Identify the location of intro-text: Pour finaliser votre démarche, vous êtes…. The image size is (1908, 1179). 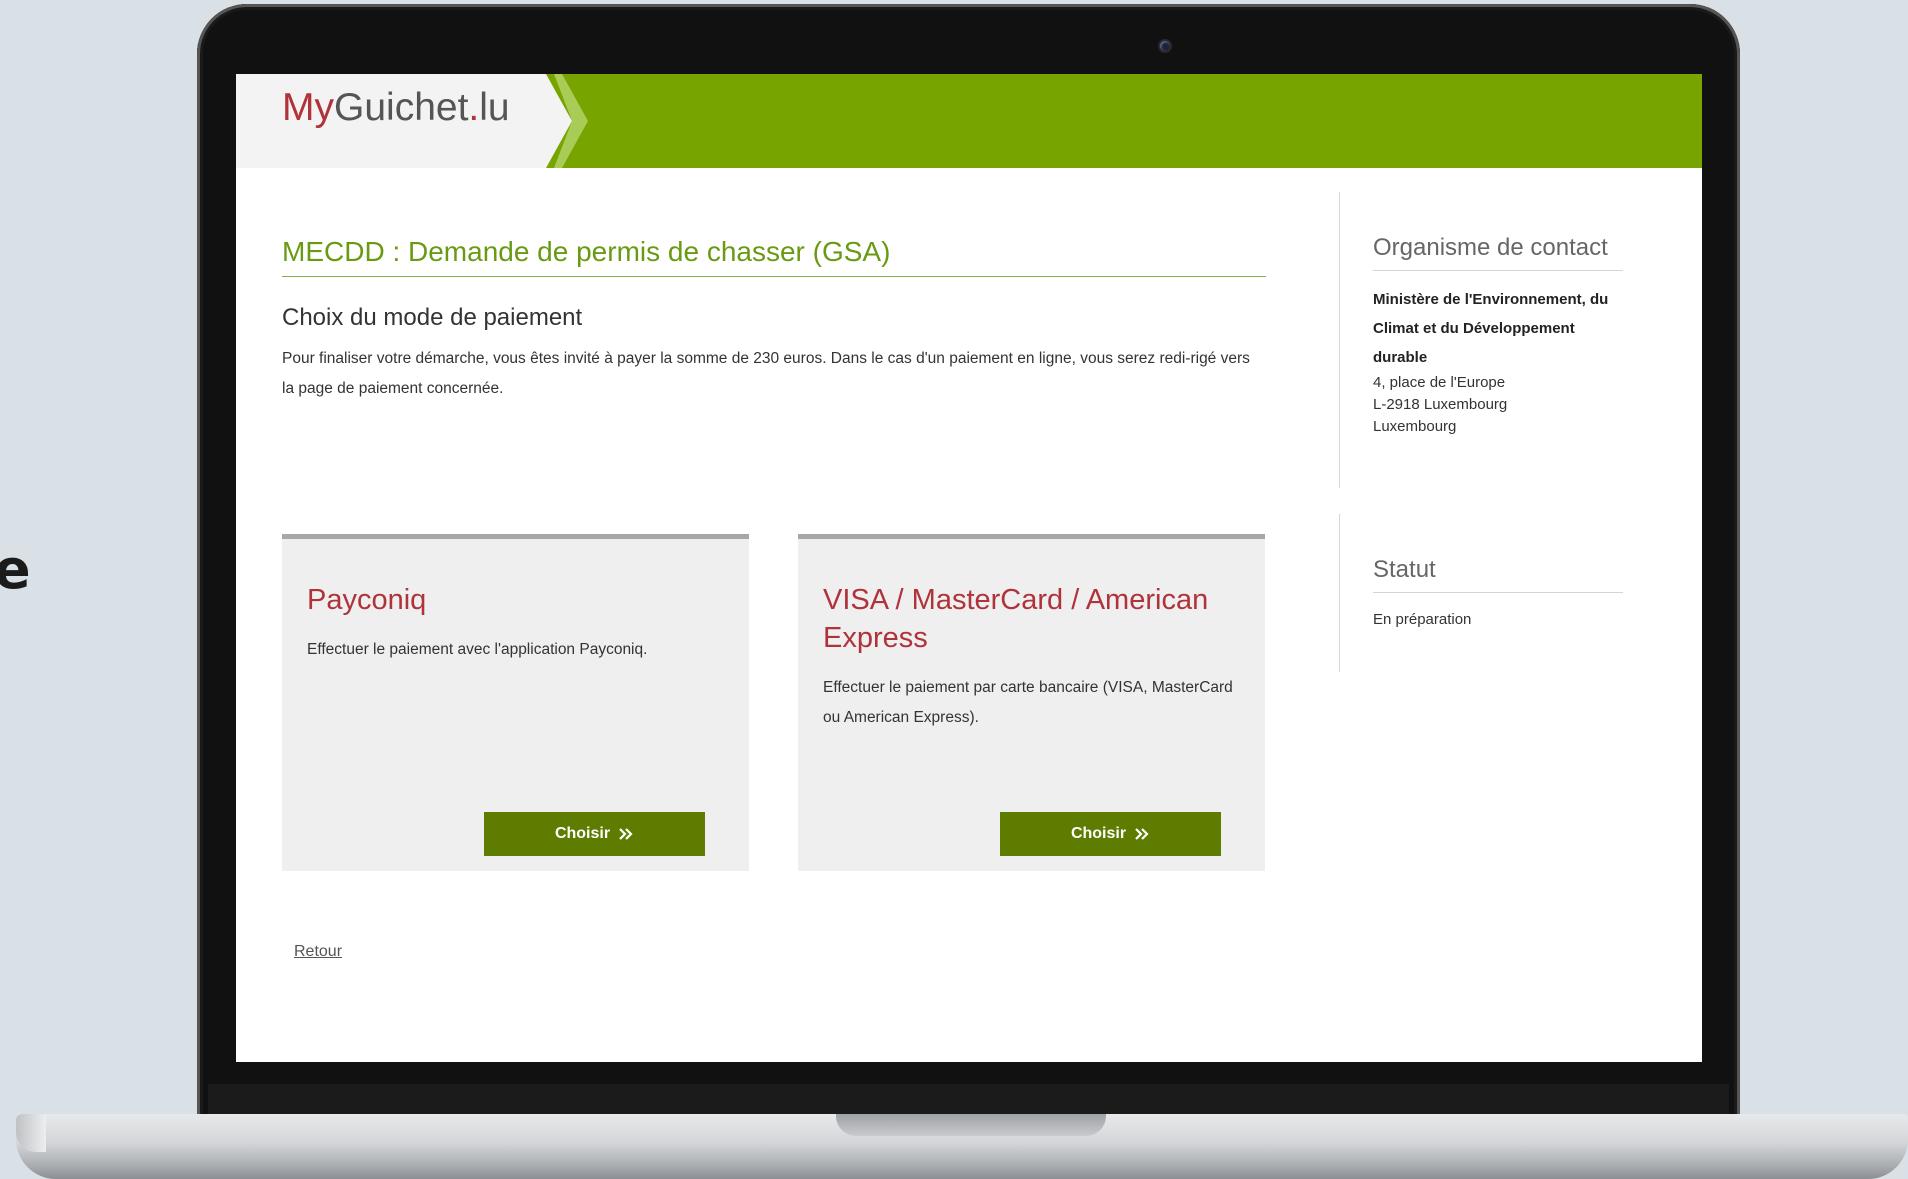
(766, 373).